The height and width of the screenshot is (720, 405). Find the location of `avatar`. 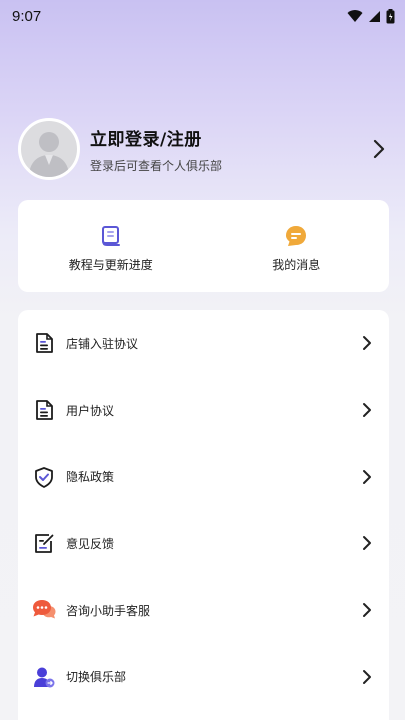

avatar is located at coordinates (49, 149).